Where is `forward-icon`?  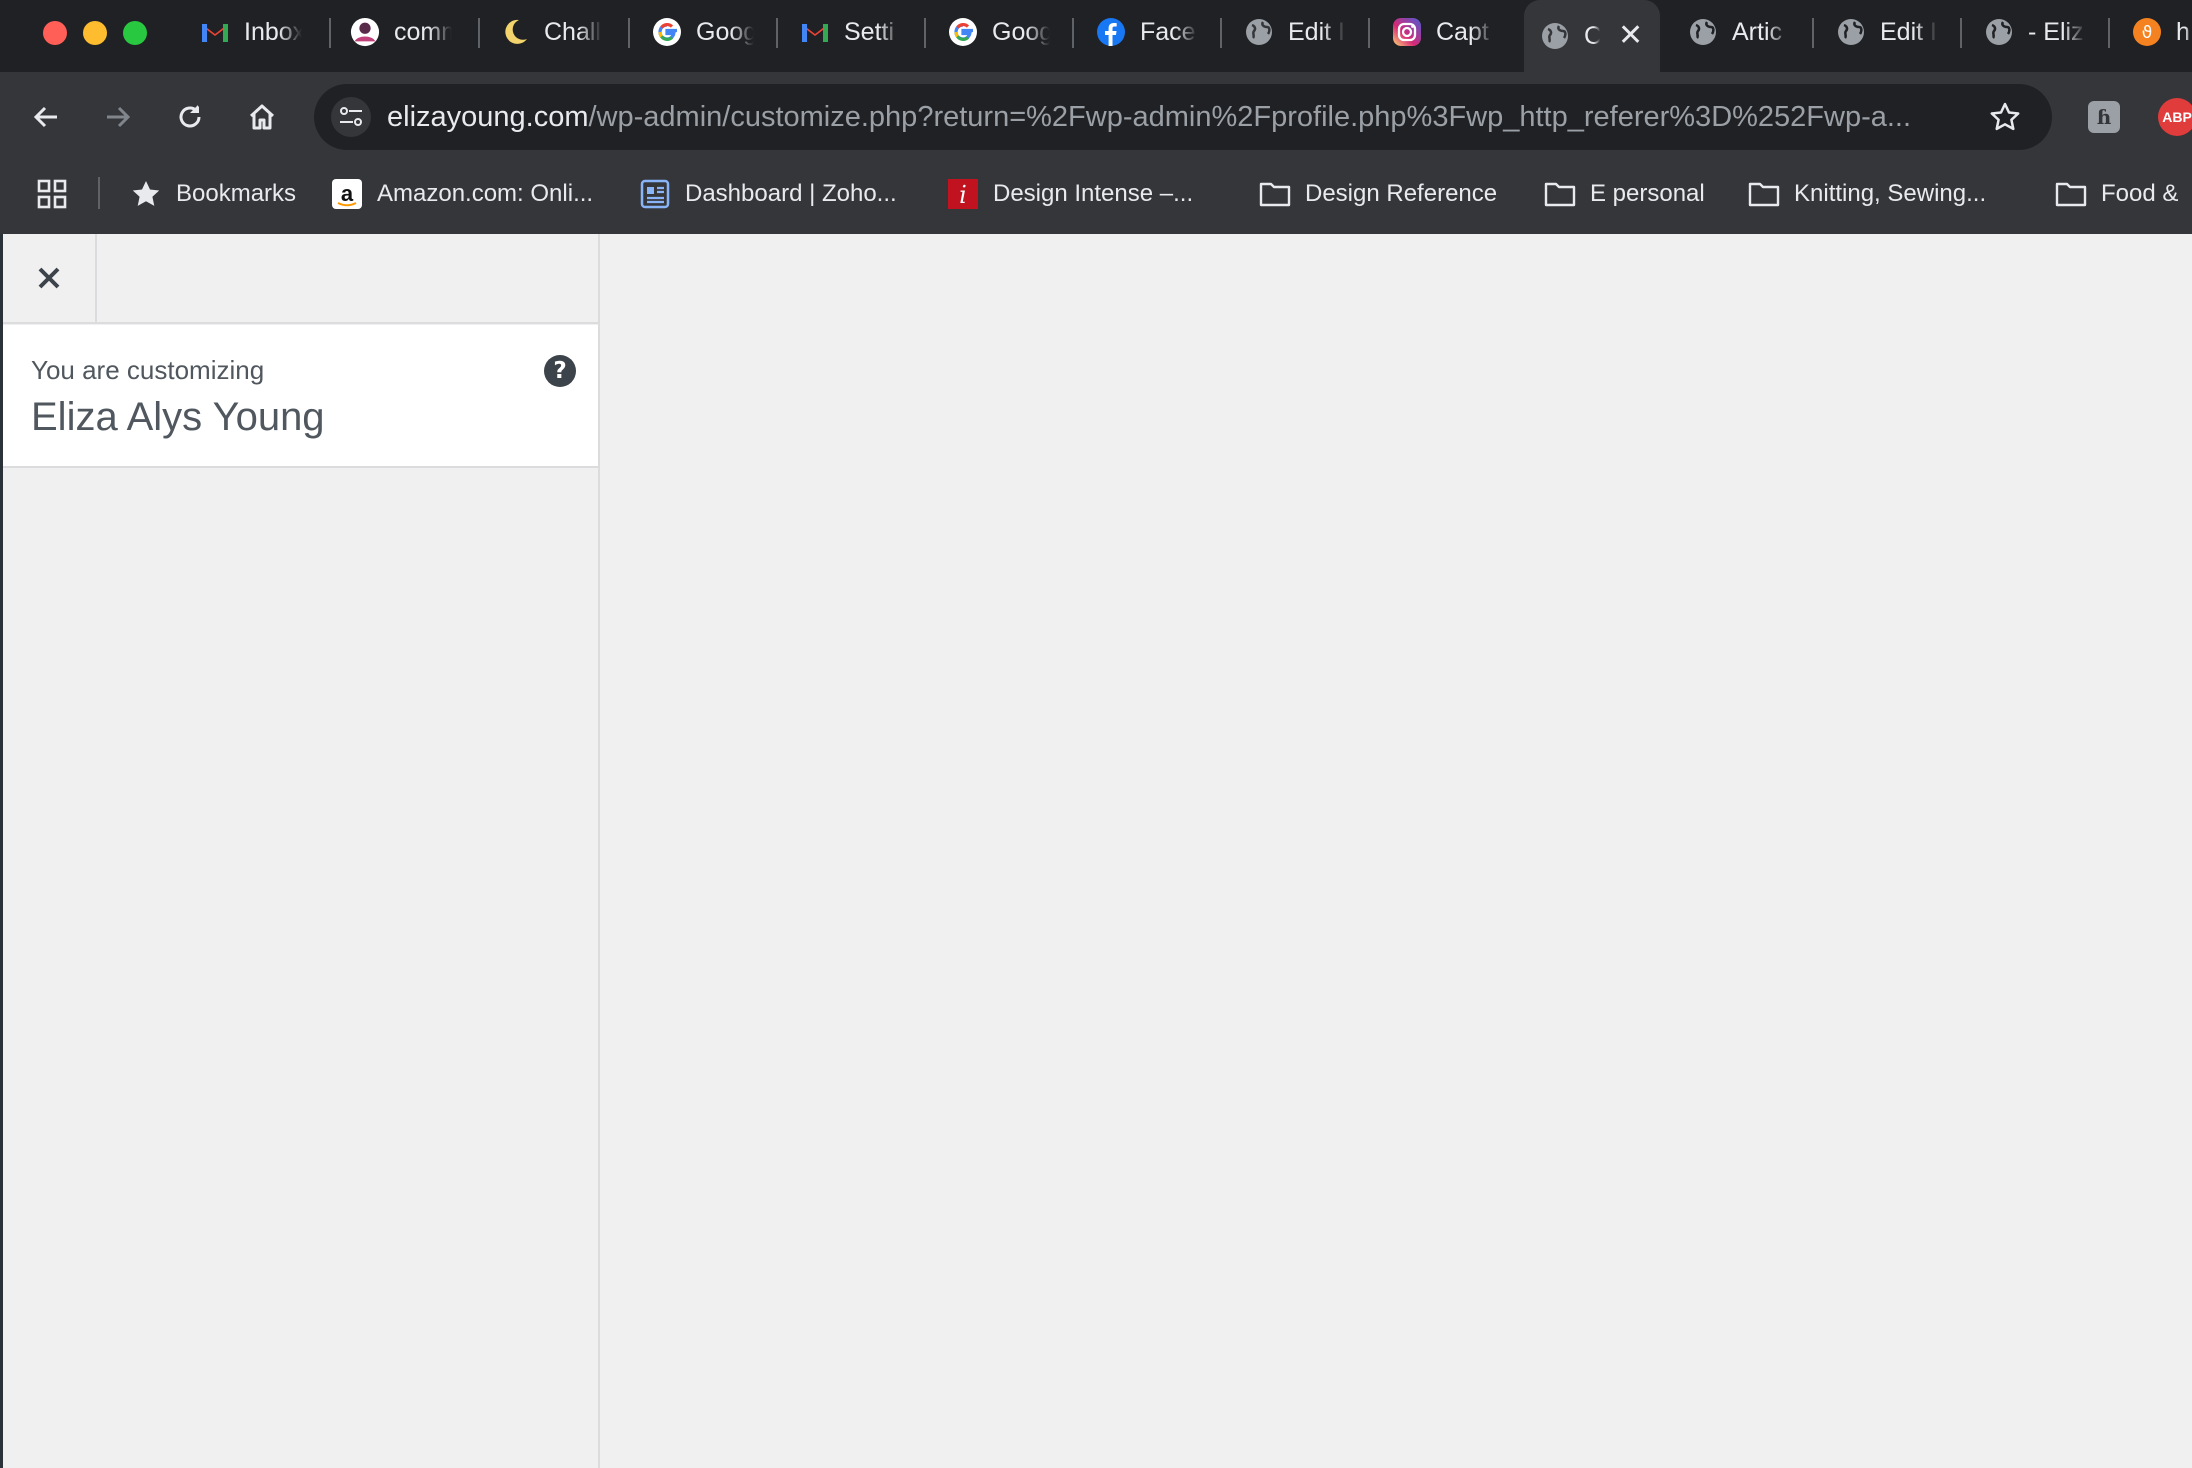 forward-icon is located at coordinates (118, 117).